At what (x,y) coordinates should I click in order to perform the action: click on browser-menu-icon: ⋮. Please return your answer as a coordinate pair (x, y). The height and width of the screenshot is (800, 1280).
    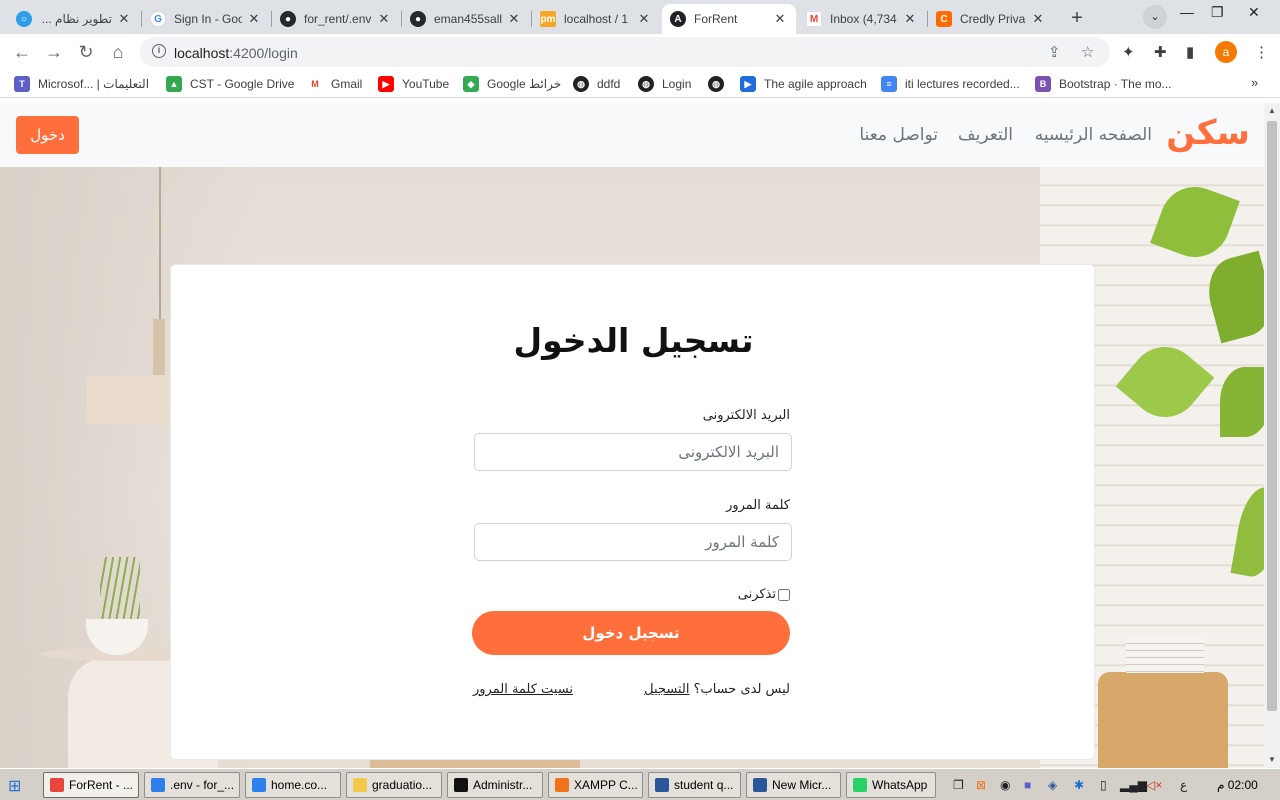
    Looking at the image, I should click on (1261, 52).